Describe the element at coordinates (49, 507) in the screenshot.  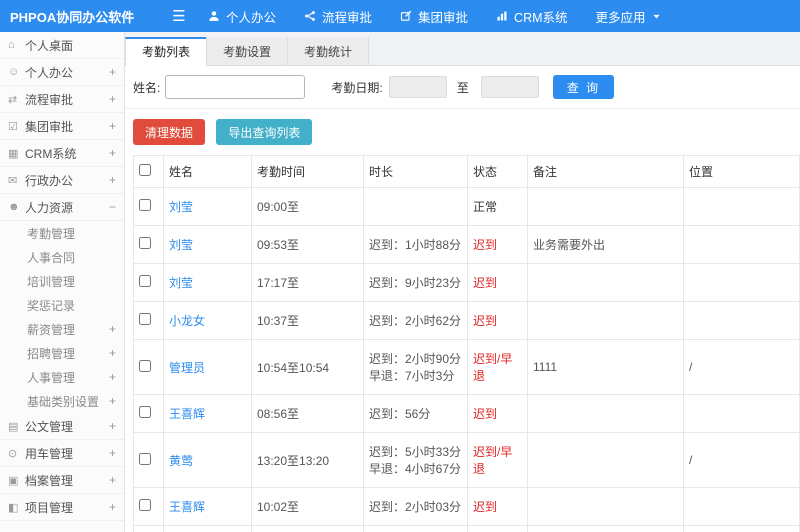
I see `sidebar-item-label: 项目管理` at that location.